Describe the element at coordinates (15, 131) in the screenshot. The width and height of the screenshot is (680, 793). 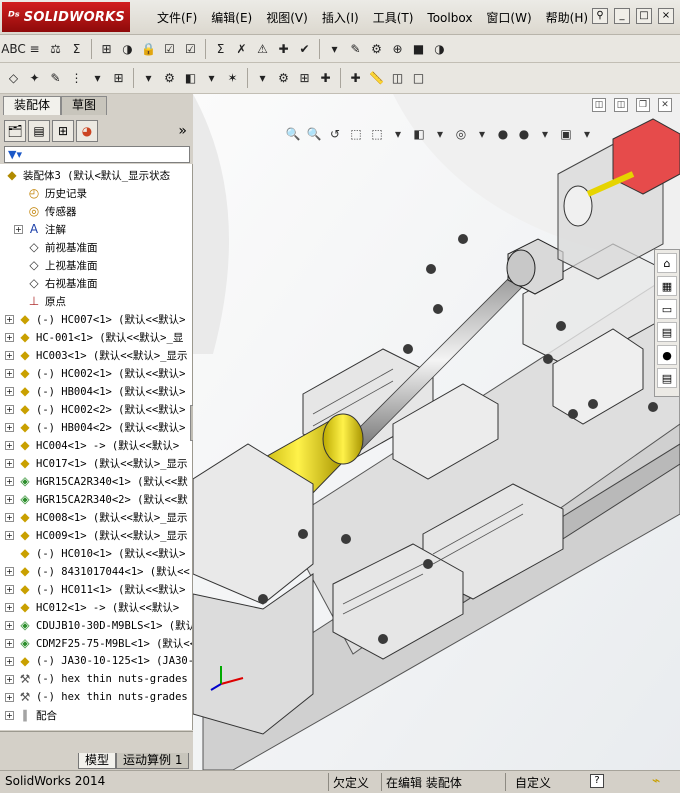
I see `feature-tree-icon: 🗂` at that location.